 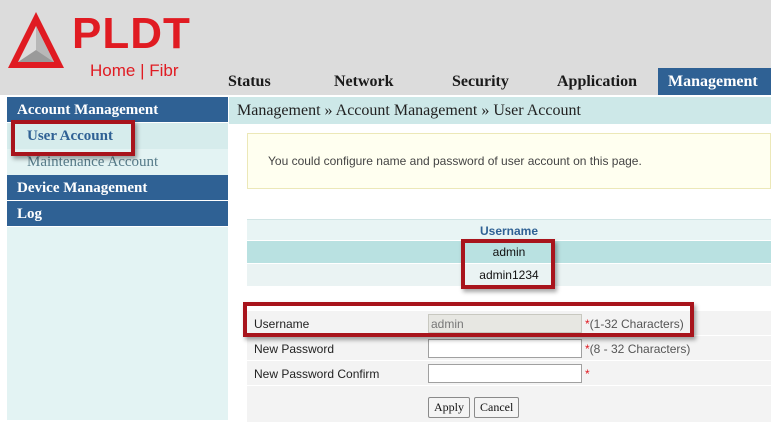 What do you see at coordinates (117, 323) in the screenshot?
I see `sidebar-filler` at bounding box center [117, 323].